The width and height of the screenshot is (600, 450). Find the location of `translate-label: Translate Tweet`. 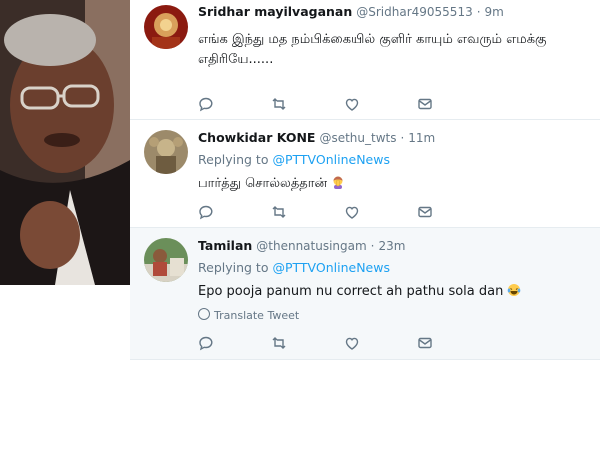

translate-label: Translate Tweet is located at coordinates (256, 315).